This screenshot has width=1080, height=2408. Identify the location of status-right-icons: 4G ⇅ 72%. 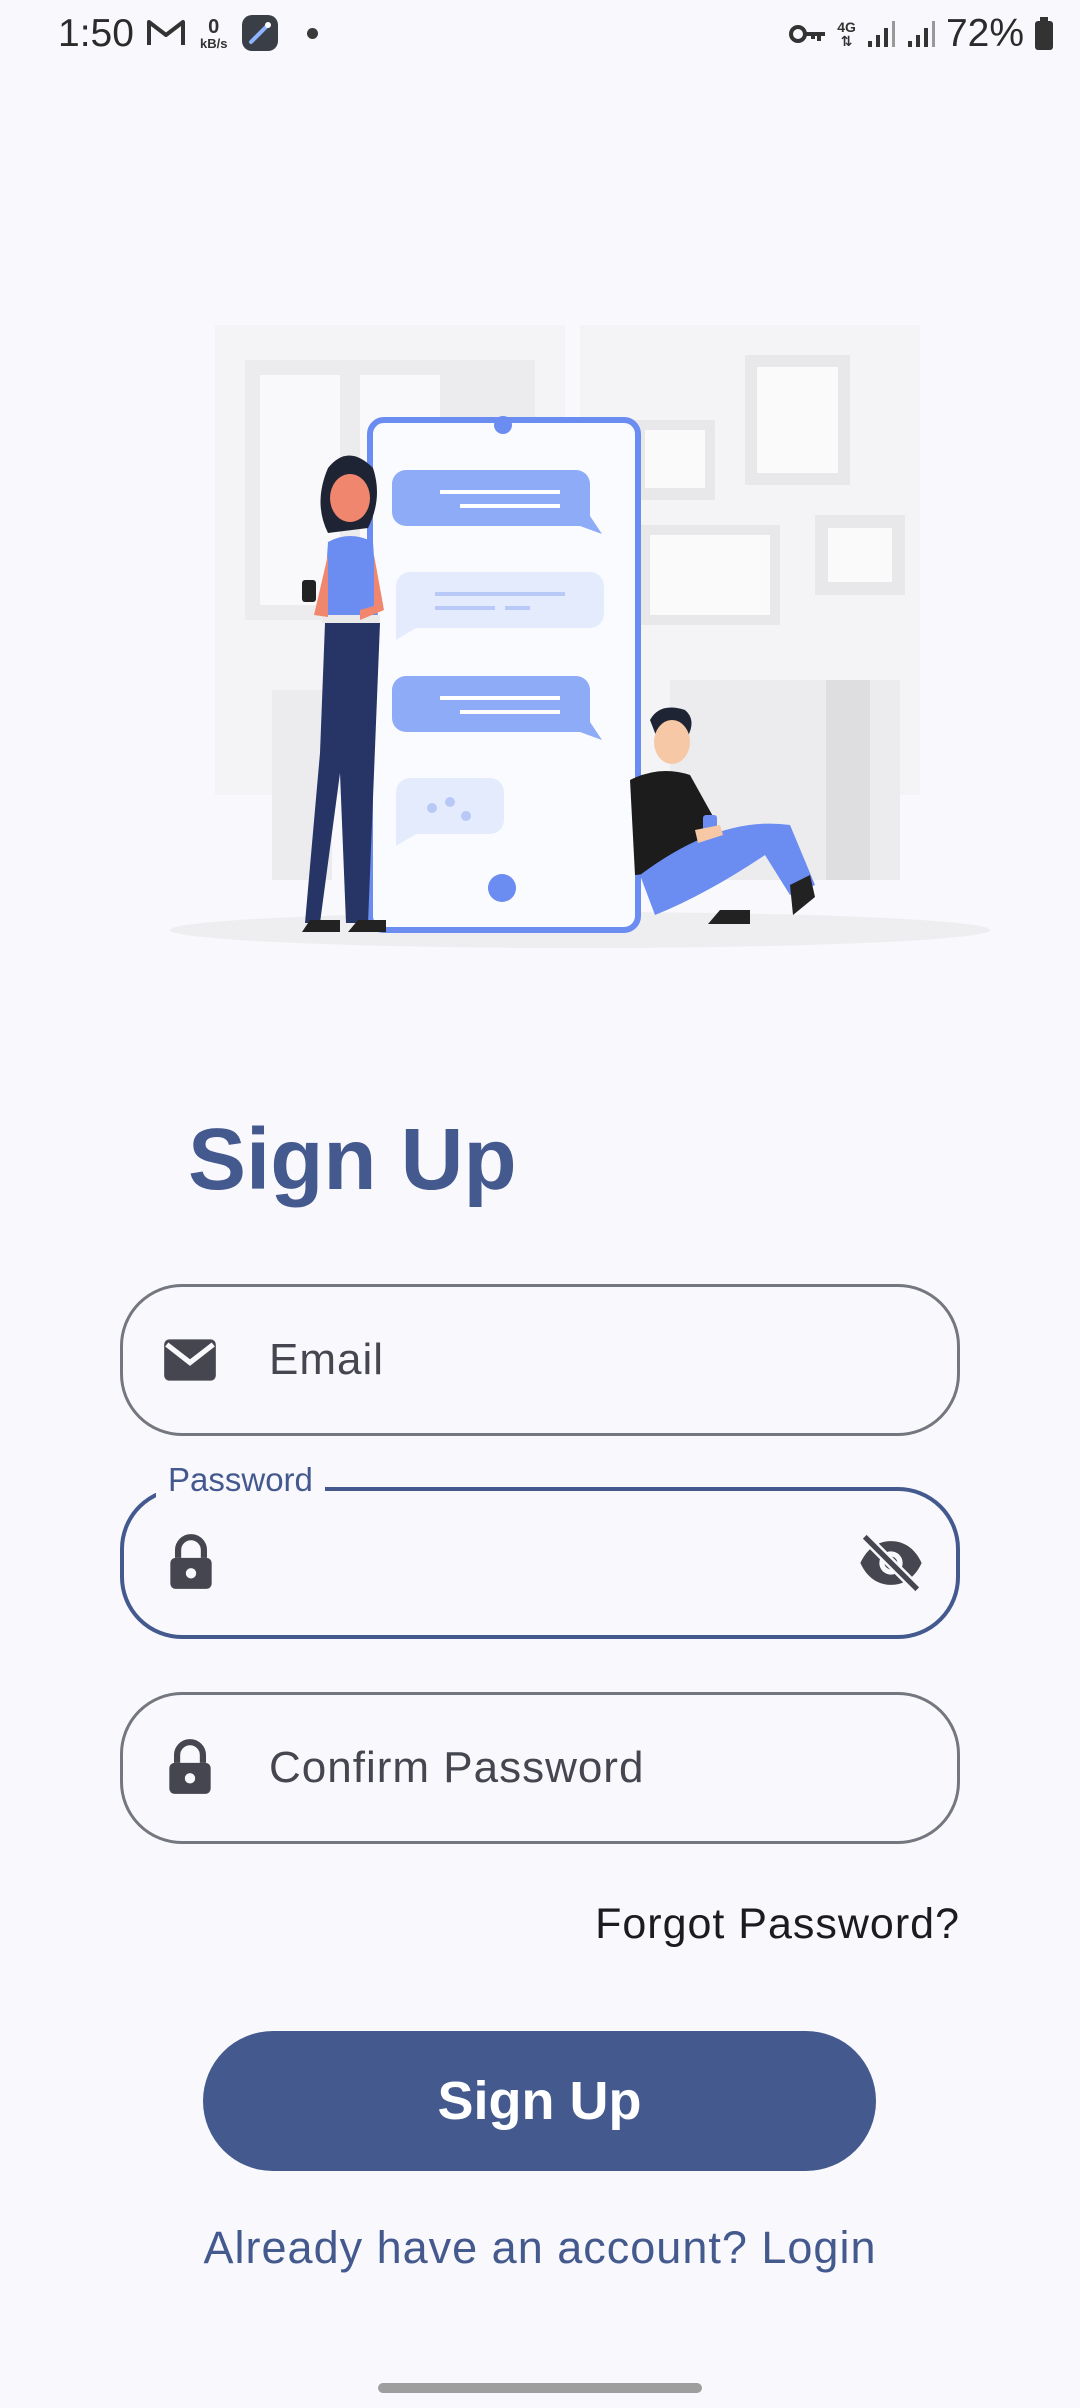
(921, 34).